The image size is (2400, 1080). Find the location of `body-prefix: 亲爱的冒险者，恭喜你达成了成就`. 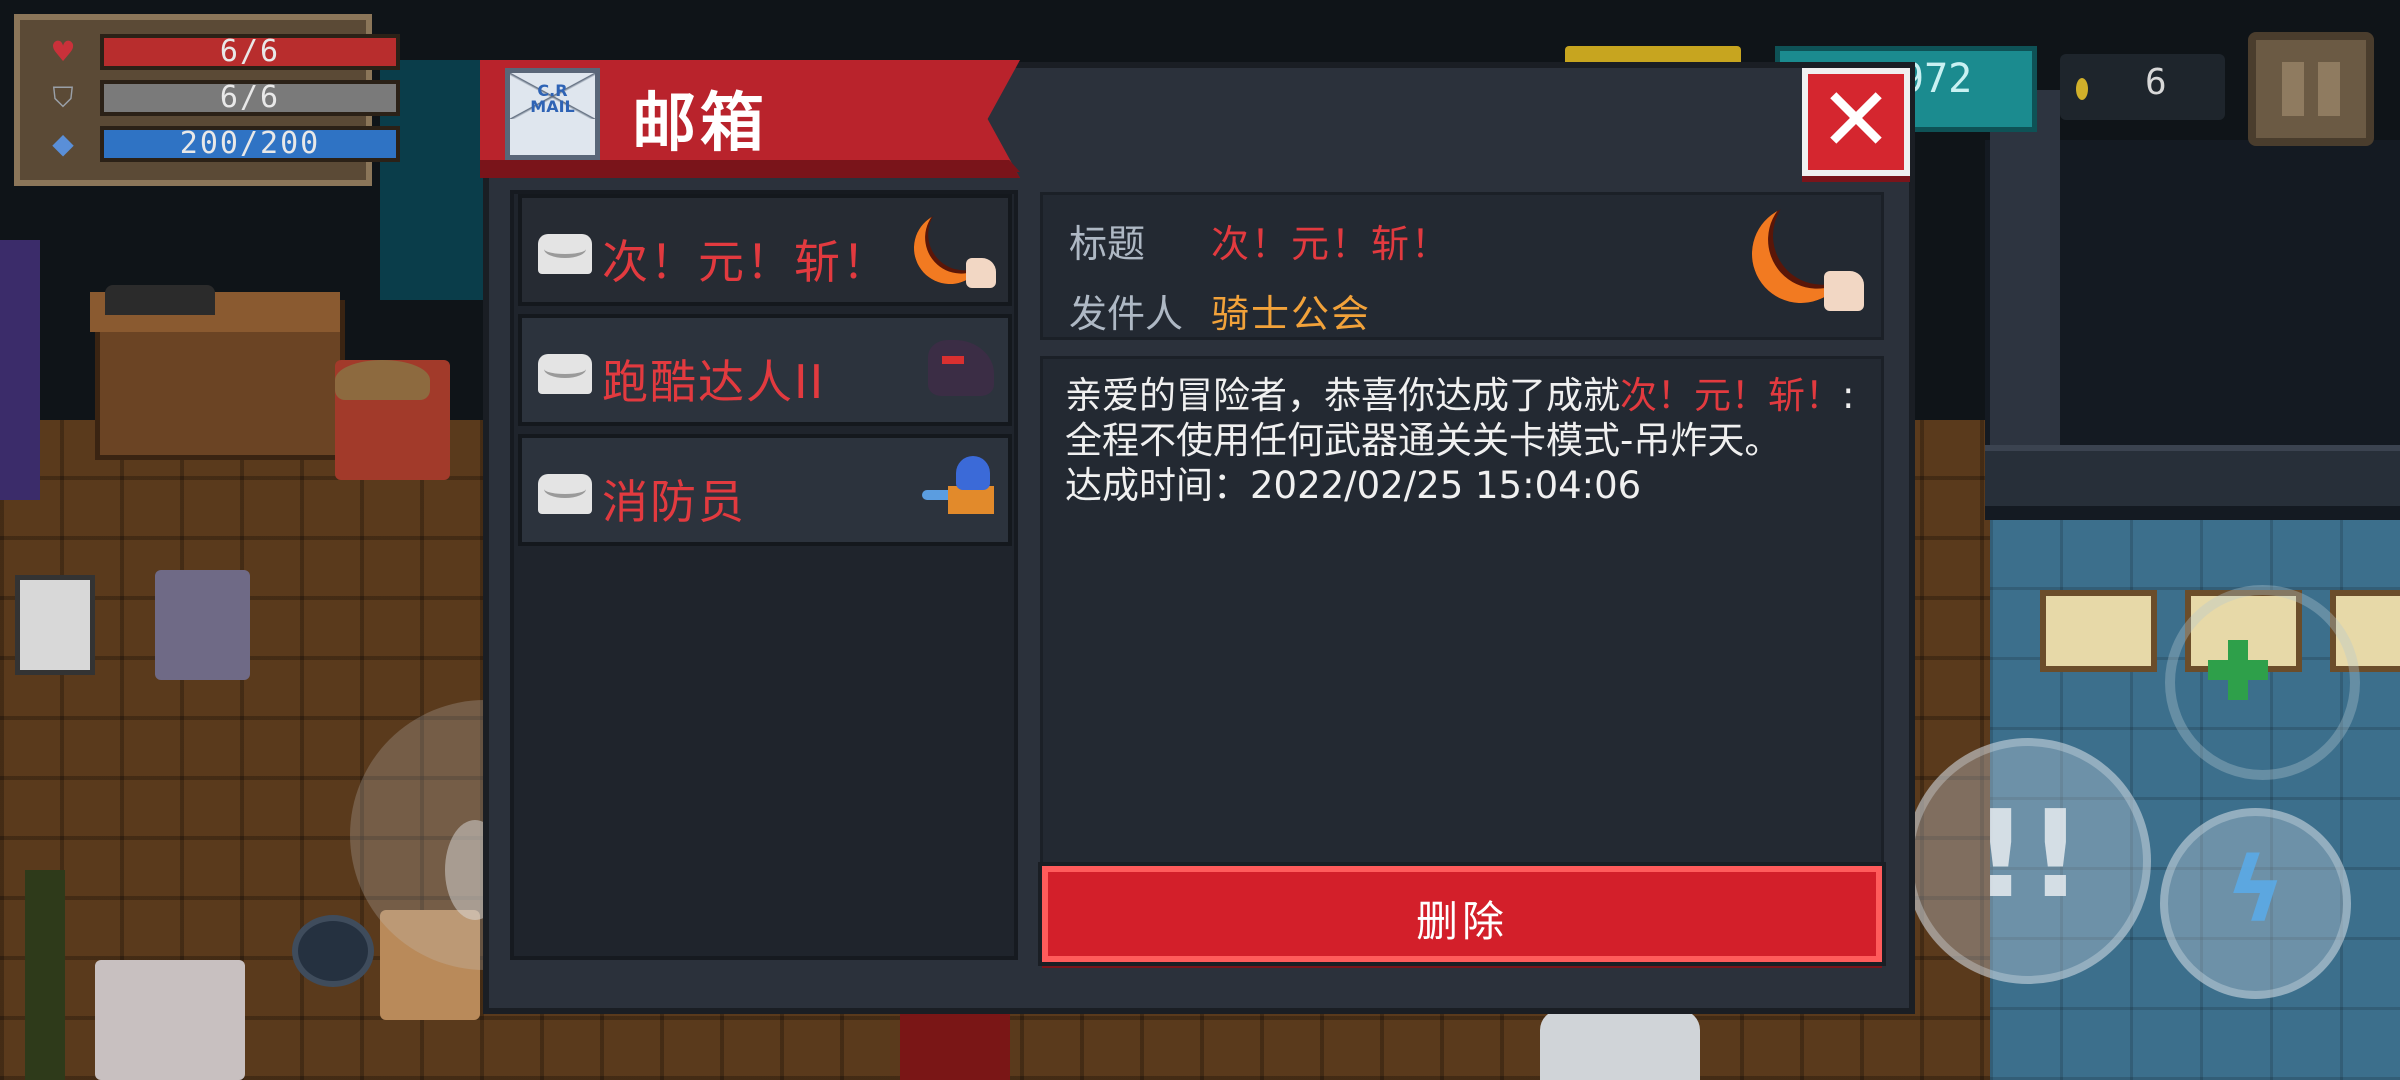

body-prefix: 亲爱的冒险者，恭喜你达成了成就 is located at coordinates (1342, 395).